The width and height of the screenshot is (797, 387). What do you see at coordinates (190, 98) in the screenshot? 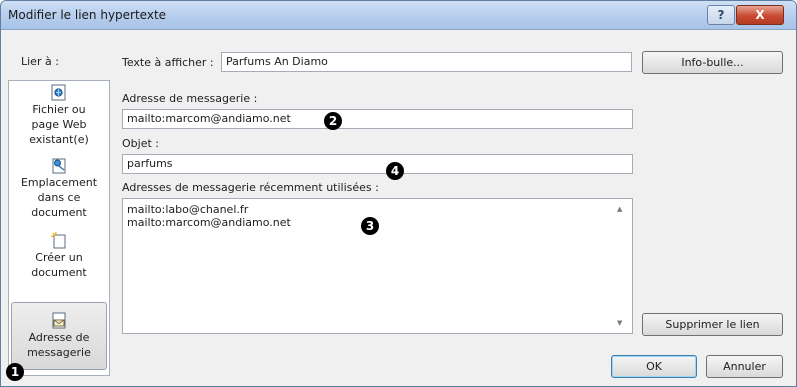
I see `email-address-label: Adresse de messagerie :` at bounding box center [190, 98].